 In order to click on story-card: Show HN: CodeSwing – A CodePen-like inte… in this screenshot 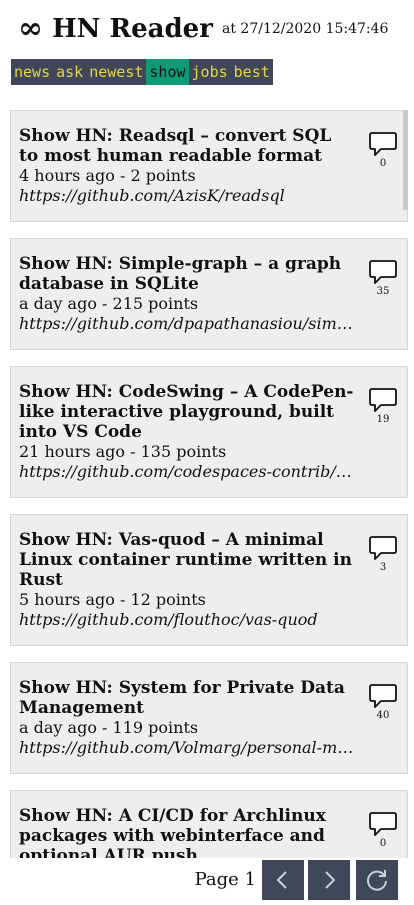, I will do `click(209, 432)`.